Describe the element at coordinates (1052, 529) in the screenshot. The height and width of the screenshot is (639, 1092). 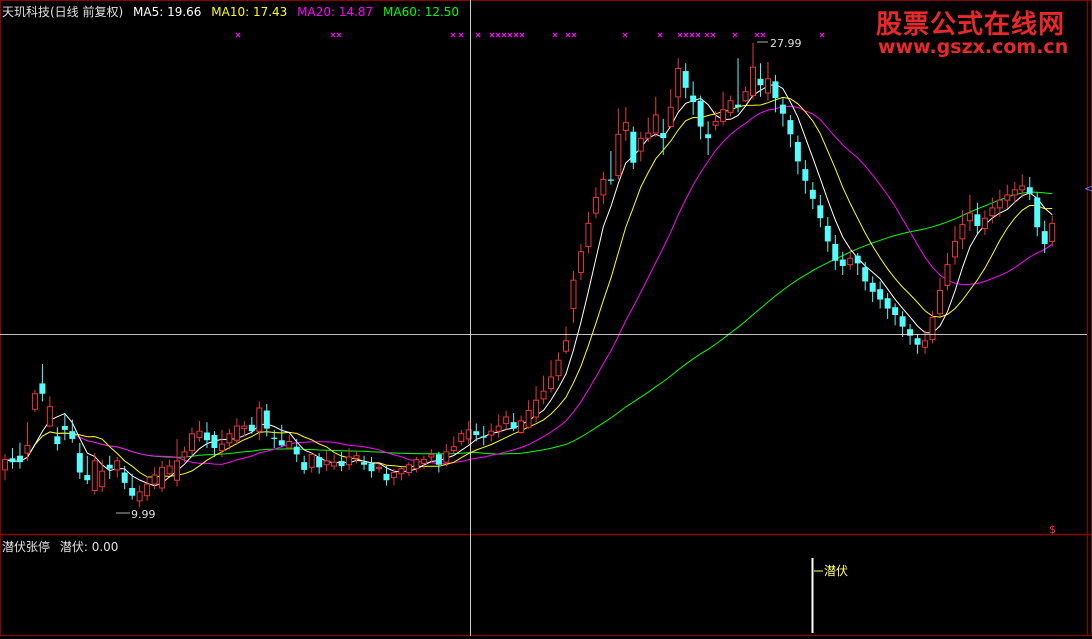
I see `corner-dollar-mark: $` at that location.